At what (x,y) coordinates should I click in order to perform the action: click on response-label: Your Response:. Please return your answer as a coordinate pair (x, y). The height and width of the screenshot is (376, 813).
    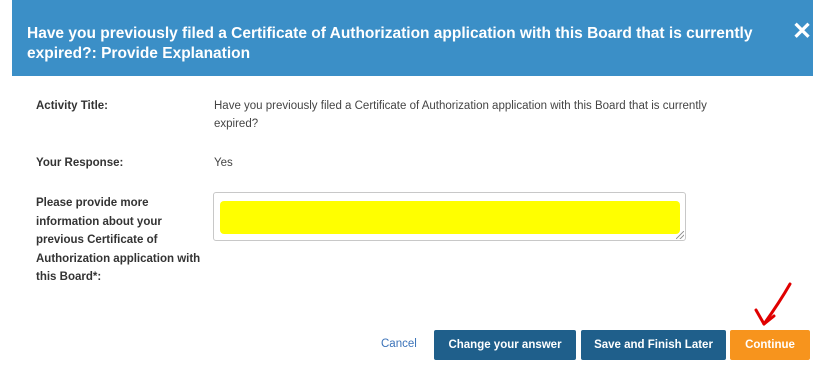
    Looking at the image, I should click on (80, 163).